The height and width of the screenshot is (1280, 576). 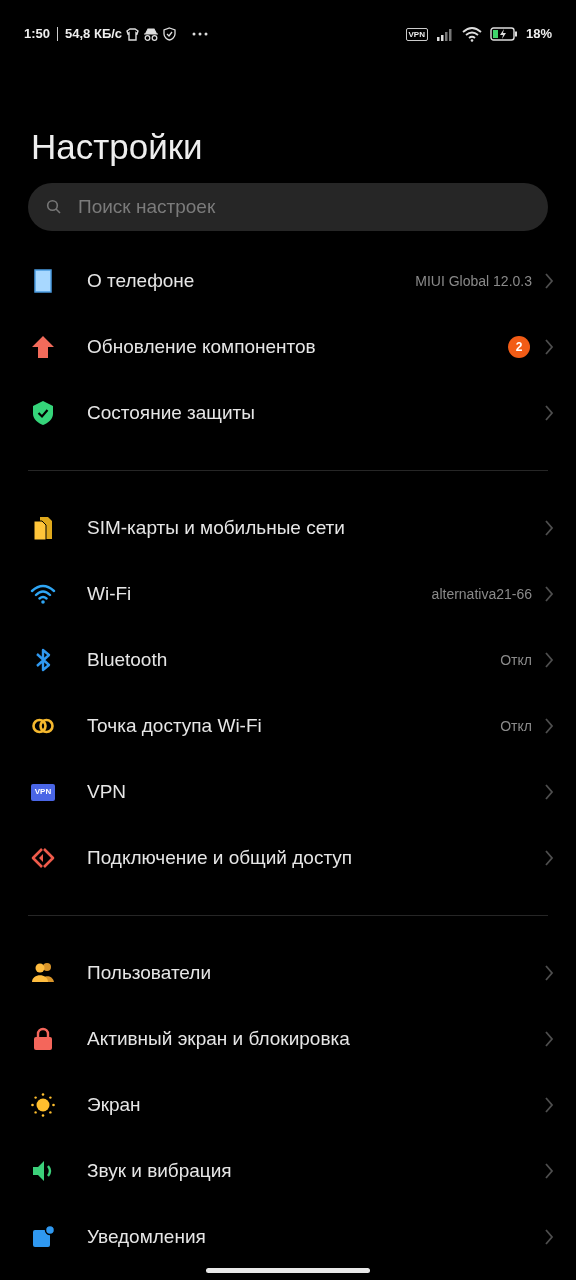 I want to click on item-label: Активный экран и блокировка, so click(x=218, y=1038).